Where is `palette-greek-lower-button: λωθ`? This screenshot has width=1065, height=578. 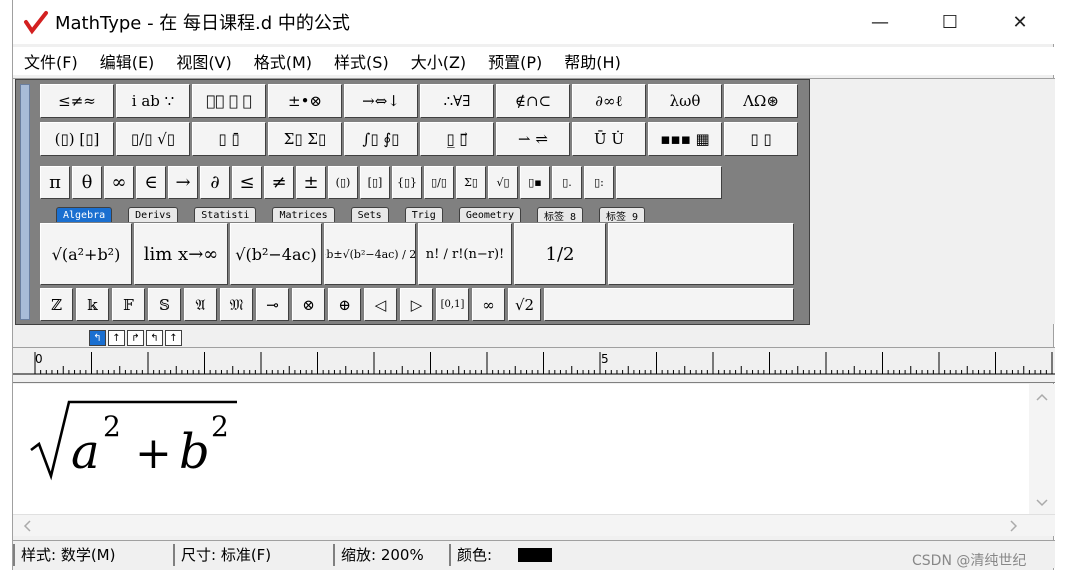
palette-greek-lower-button: λωθ is located at coordinates (685, 101).